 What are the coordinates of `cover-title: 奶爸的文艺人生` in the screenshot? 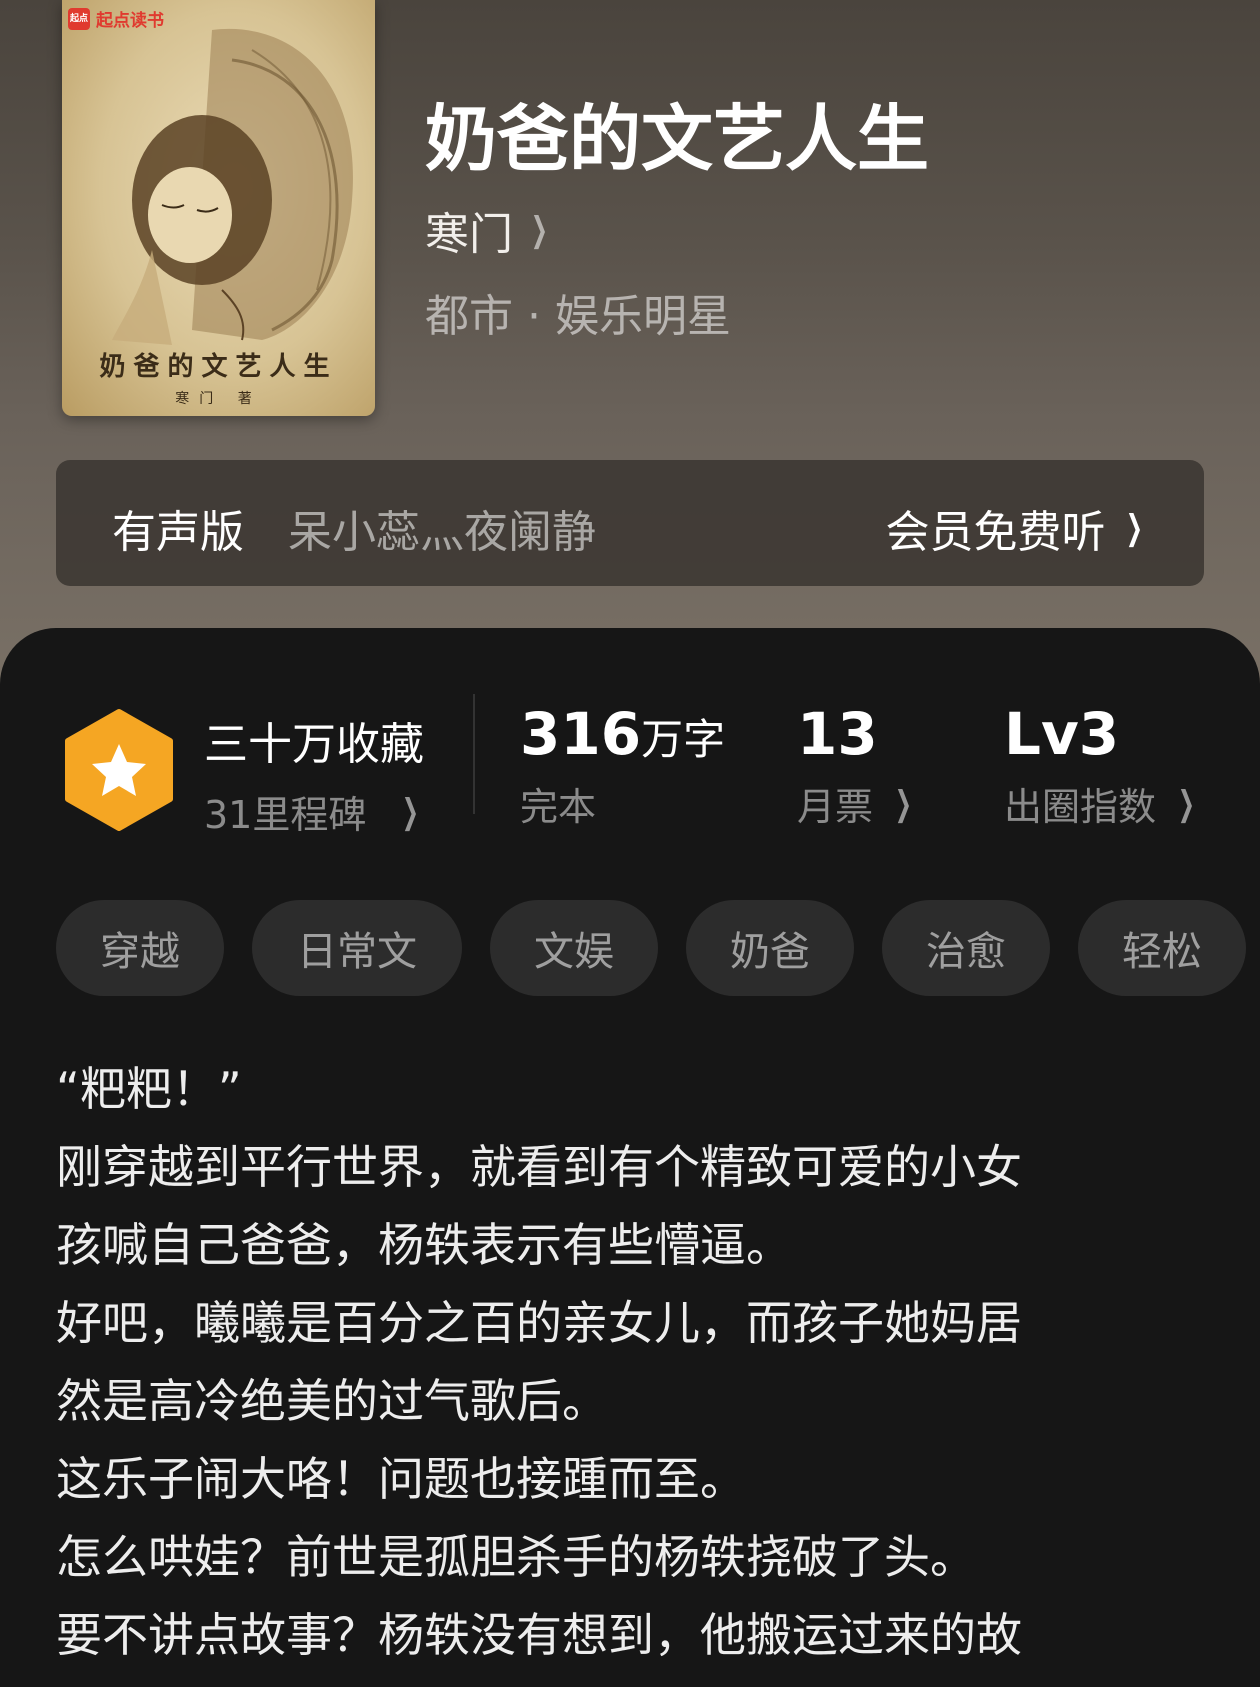 It's located at (218, 367).